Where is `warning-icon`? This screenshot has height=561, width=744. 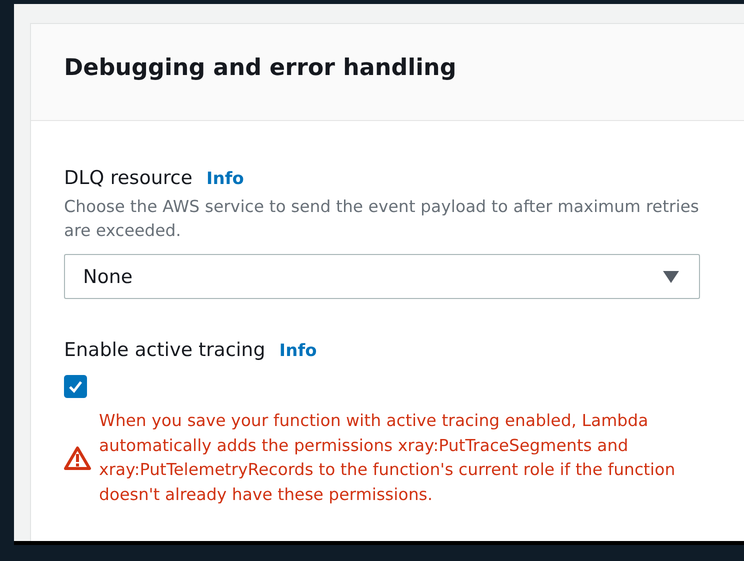 warning-icon is located at coordinates (77, 458).